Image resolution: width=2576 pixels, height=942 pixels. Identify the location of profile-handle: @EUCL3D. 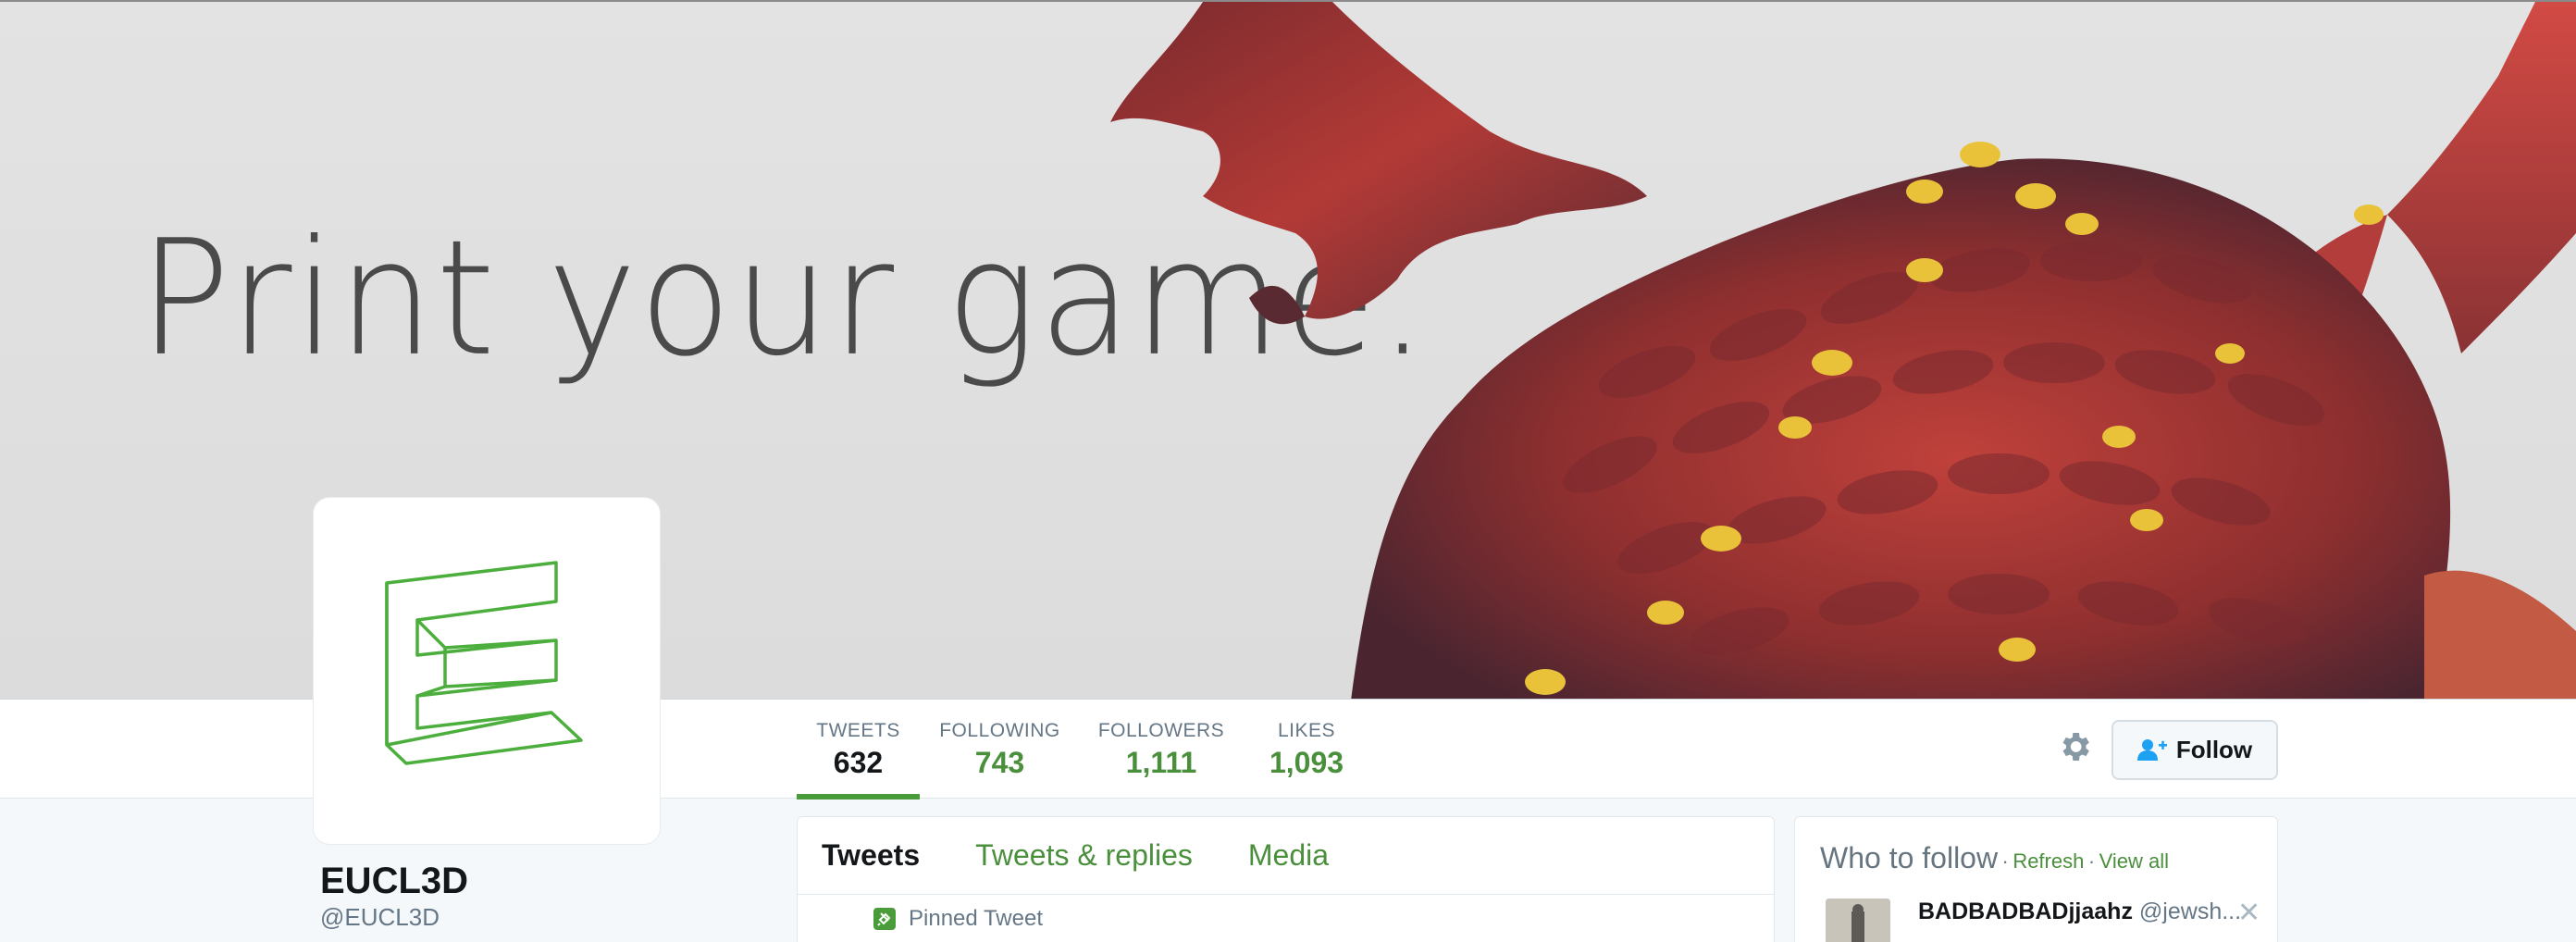
(380, 917).